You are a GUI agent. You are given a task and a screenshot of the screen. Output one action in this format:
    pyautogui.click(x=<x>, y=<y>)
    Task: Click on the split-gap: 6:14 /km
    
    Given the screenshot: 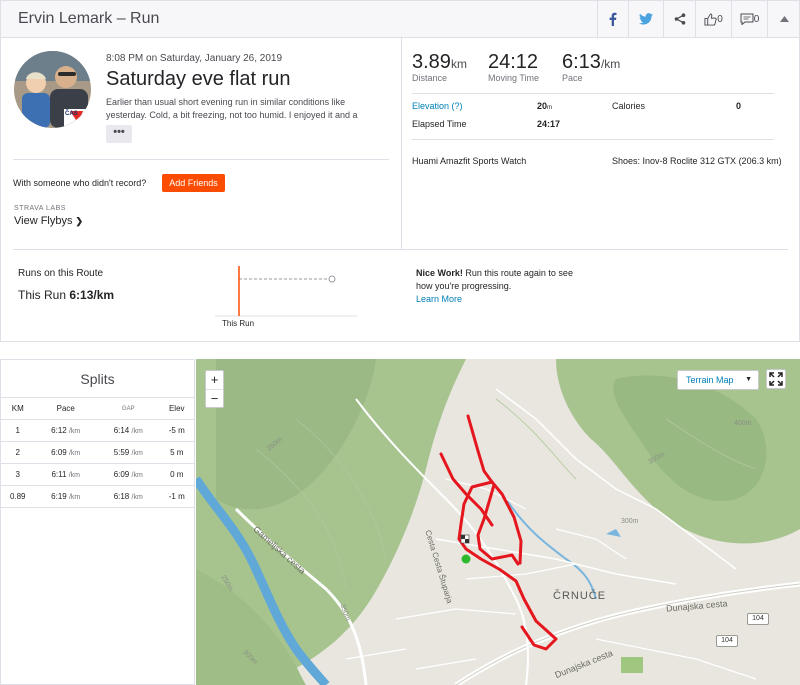 What is the action you would take?
    pyautogui.click(x=128, y=430)
    